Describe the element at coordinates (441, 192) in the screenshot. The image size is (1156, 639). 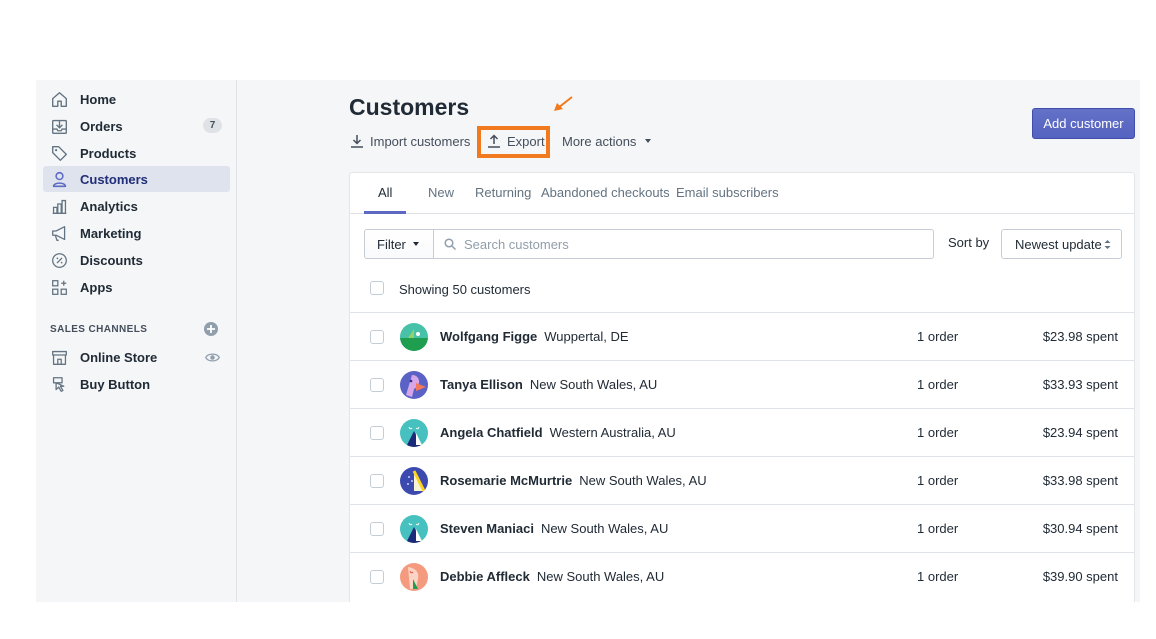
I see `tab-new: New` at that location.